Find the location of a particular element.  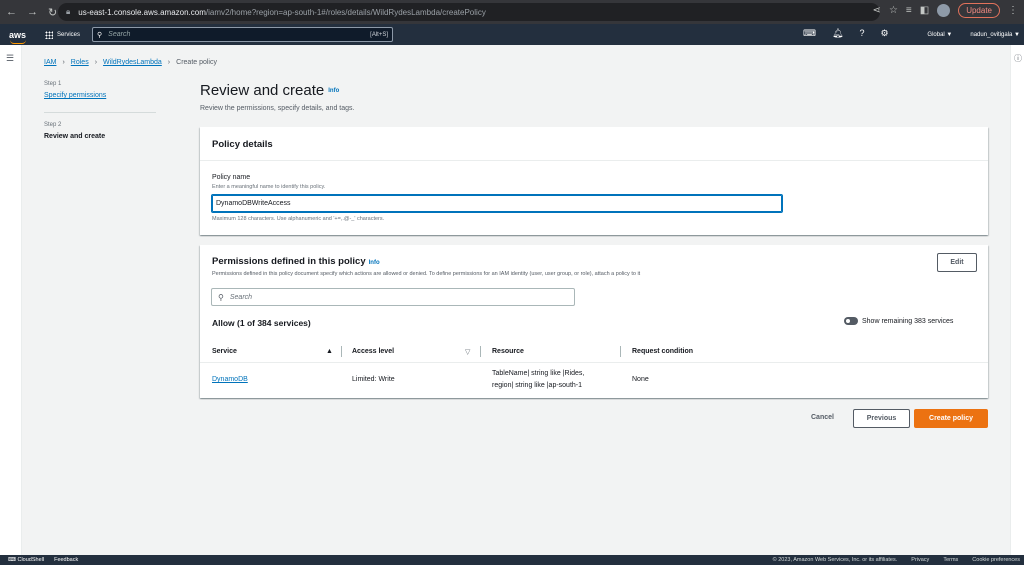

notifications-bell-icon: 🔔︎ is located at coordinates (837, 33).